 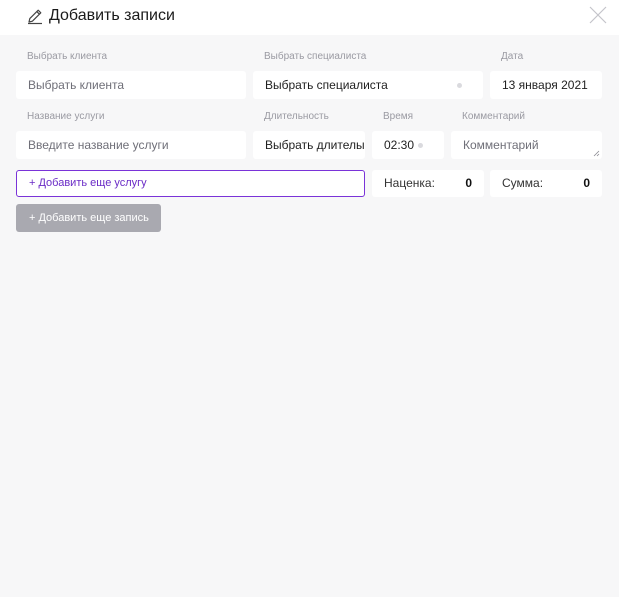 I want to click on close-icon, so click(x=598, y=15).